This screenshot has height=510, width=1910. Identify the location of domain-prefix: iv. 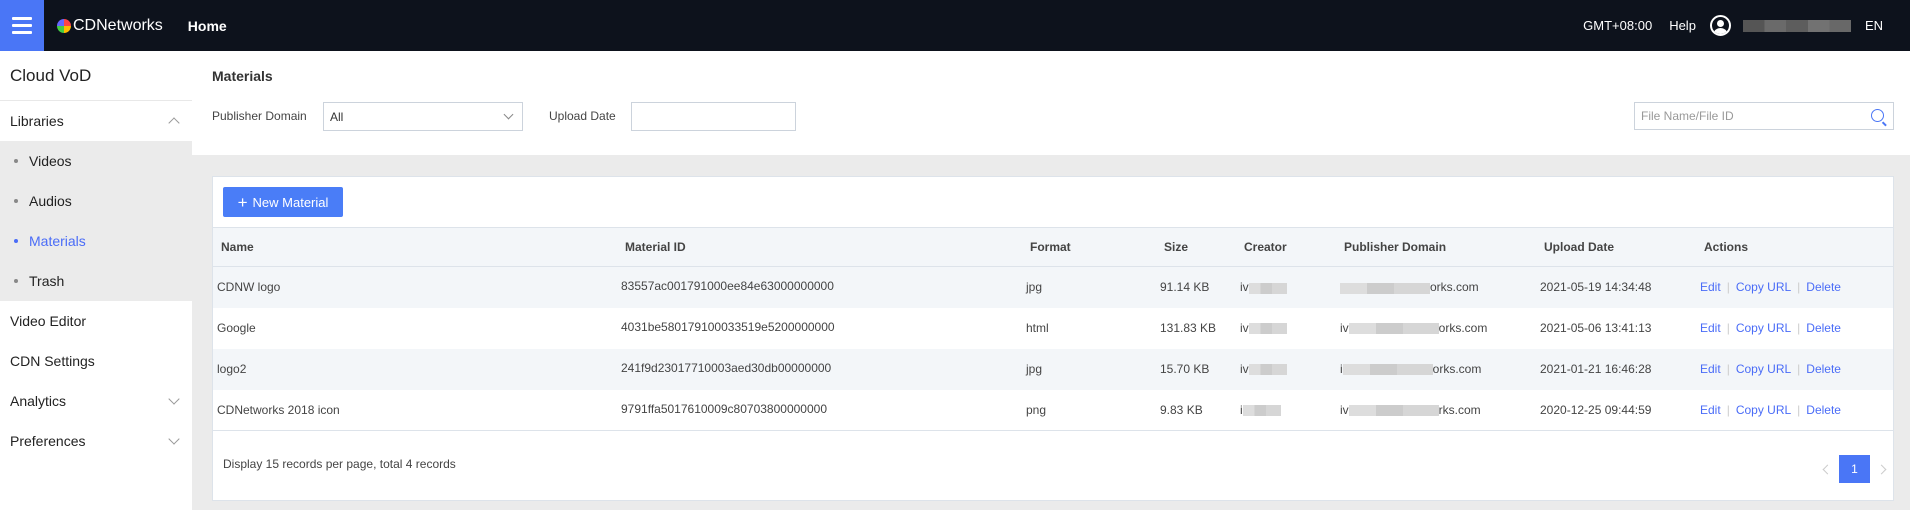
(1344, 328).